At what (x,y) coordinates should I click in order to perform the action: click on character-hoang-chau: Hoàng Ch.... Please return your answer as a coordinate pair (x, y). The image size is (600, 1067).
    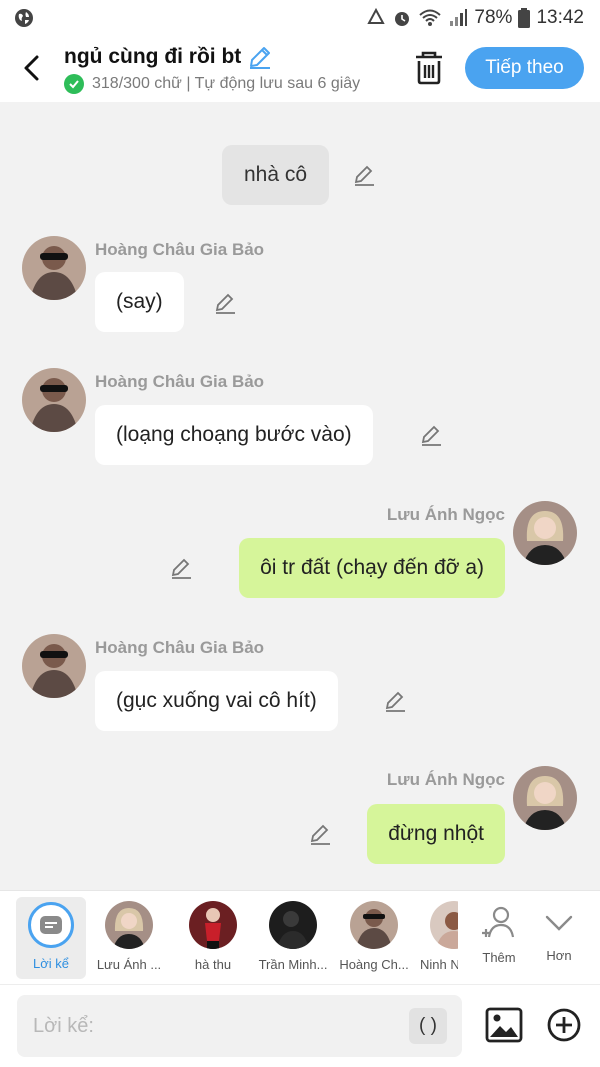
    Looking at the image, I should click on (374, 938).